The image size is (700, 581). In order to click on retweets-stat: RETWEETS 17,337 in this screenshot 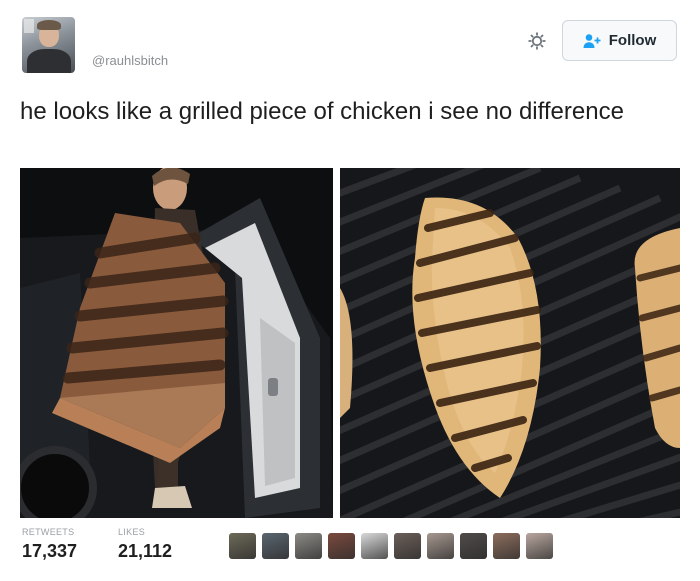, I will do `click(49, 544)`.